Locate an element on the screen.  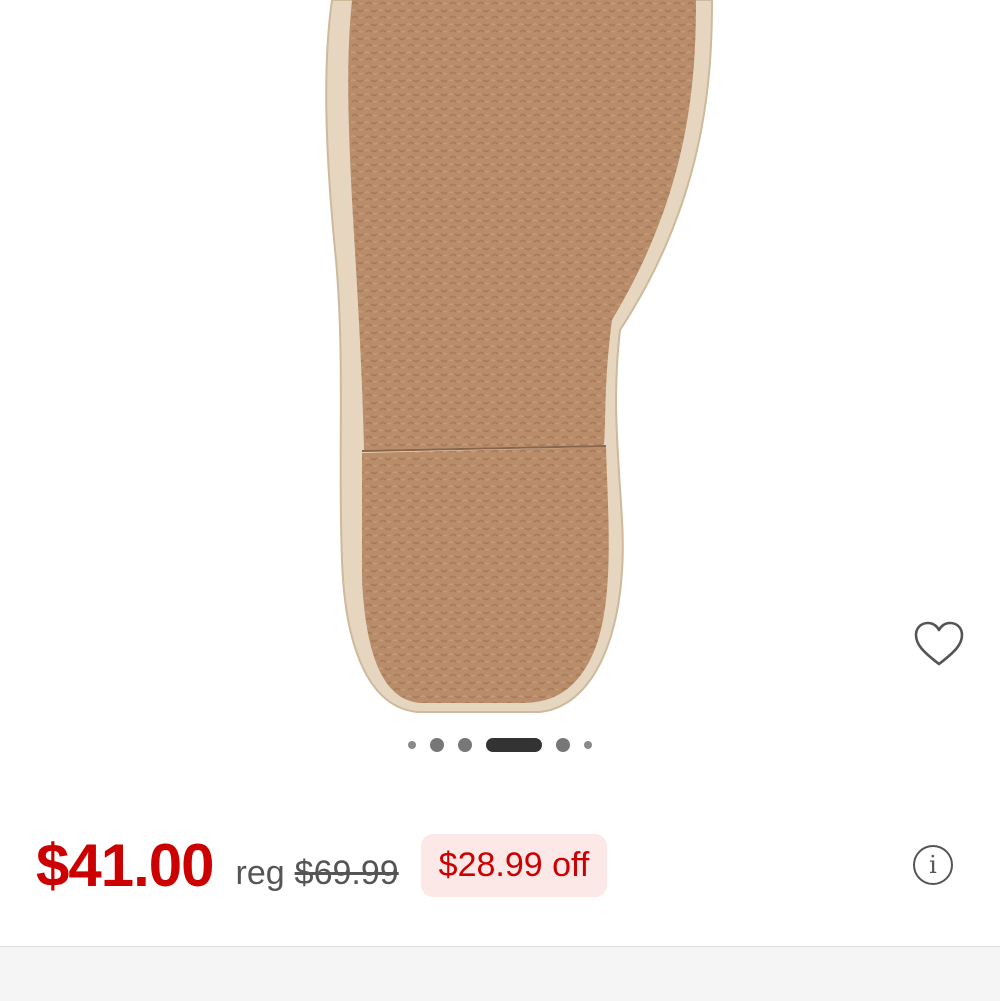
bottom-bar is located at coordinates (500, 973).